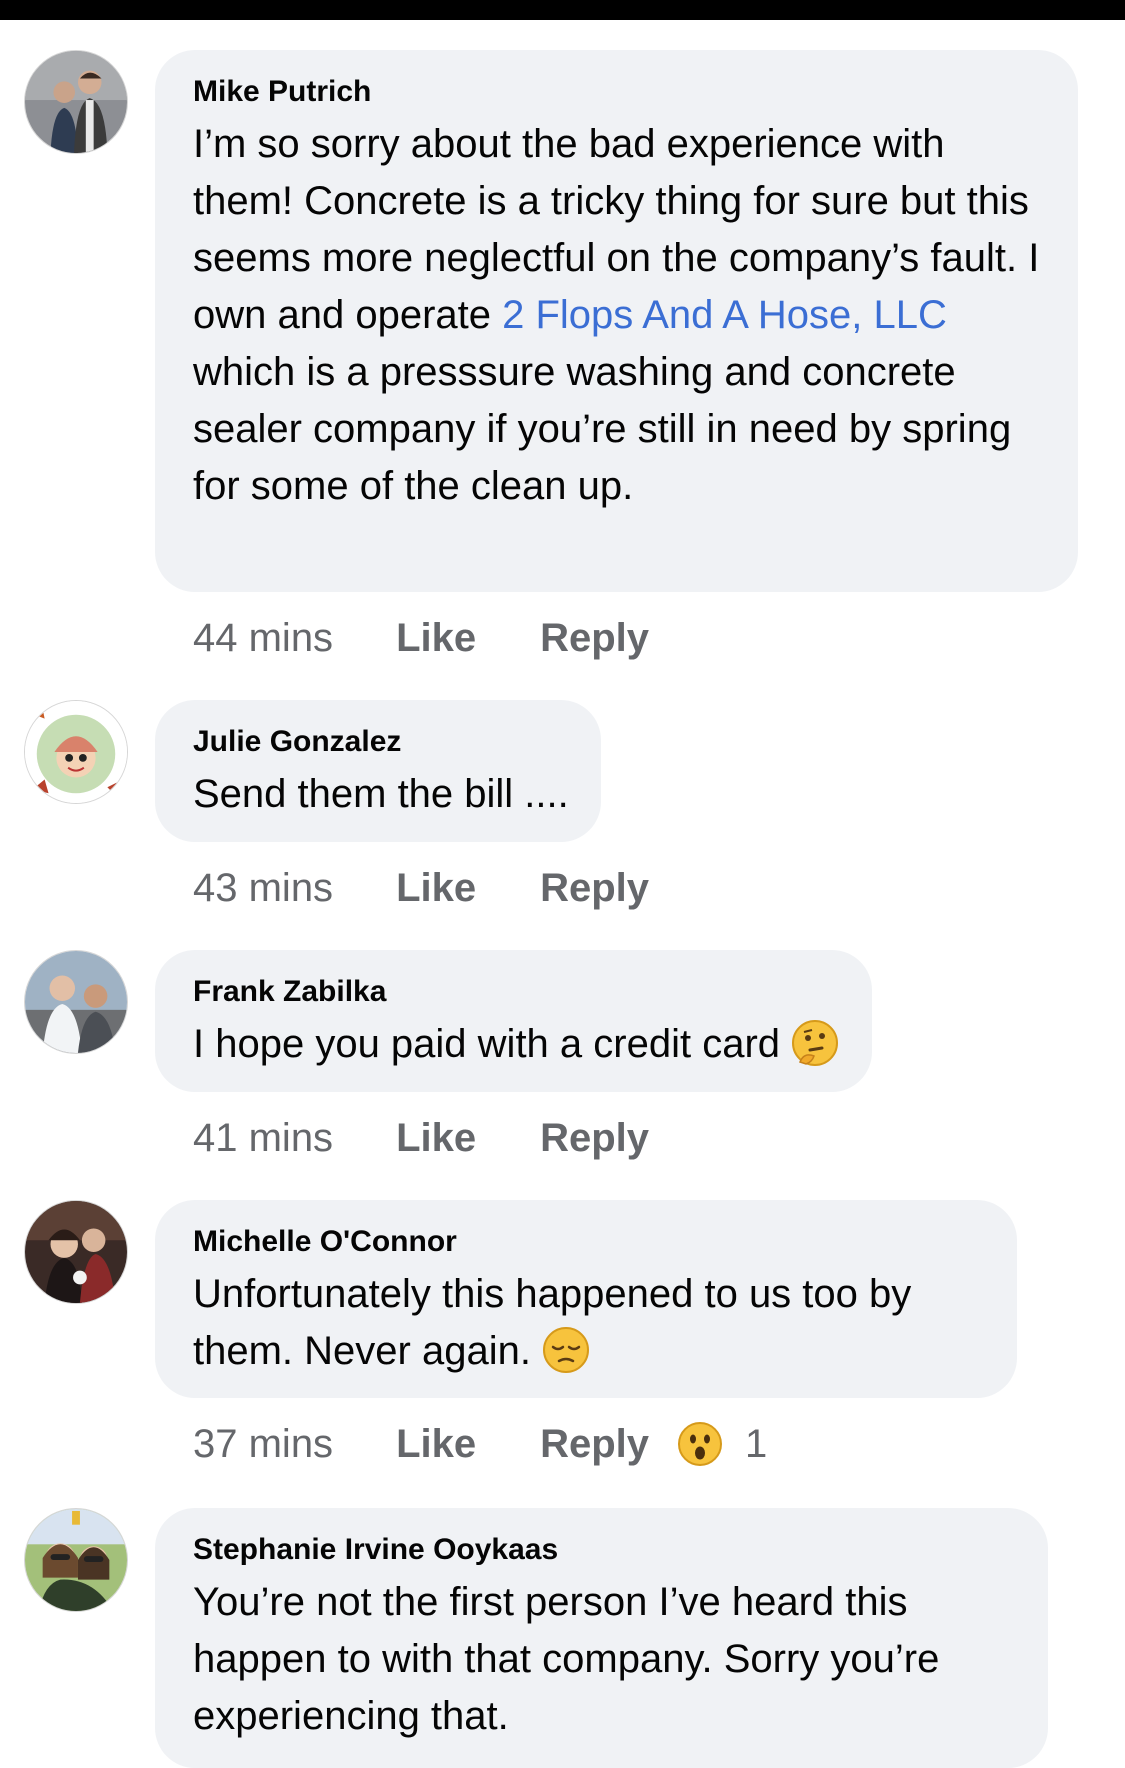 The width and height of the screenshot is (1125, 1768). Describe the element at coordinates (562, 10) in the screenshot. I see `status-bar` at that location.